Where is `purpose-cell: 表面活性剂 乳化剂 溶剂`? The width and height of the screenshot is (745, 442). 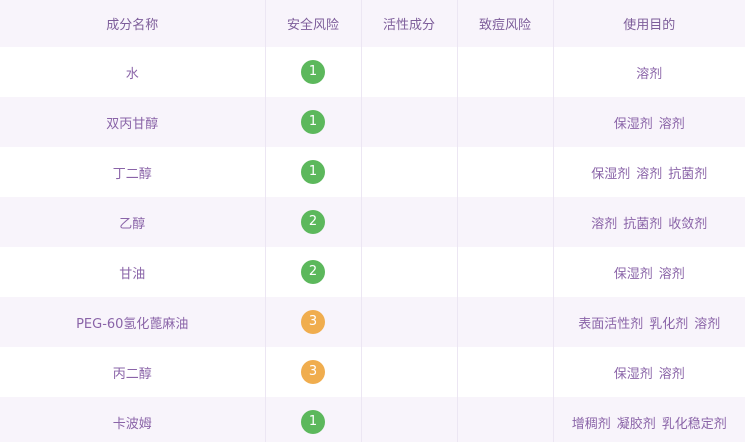 purpose-cell: 表面活性剂 乳化剂 溶剂 is located at coordinates (649, 322).